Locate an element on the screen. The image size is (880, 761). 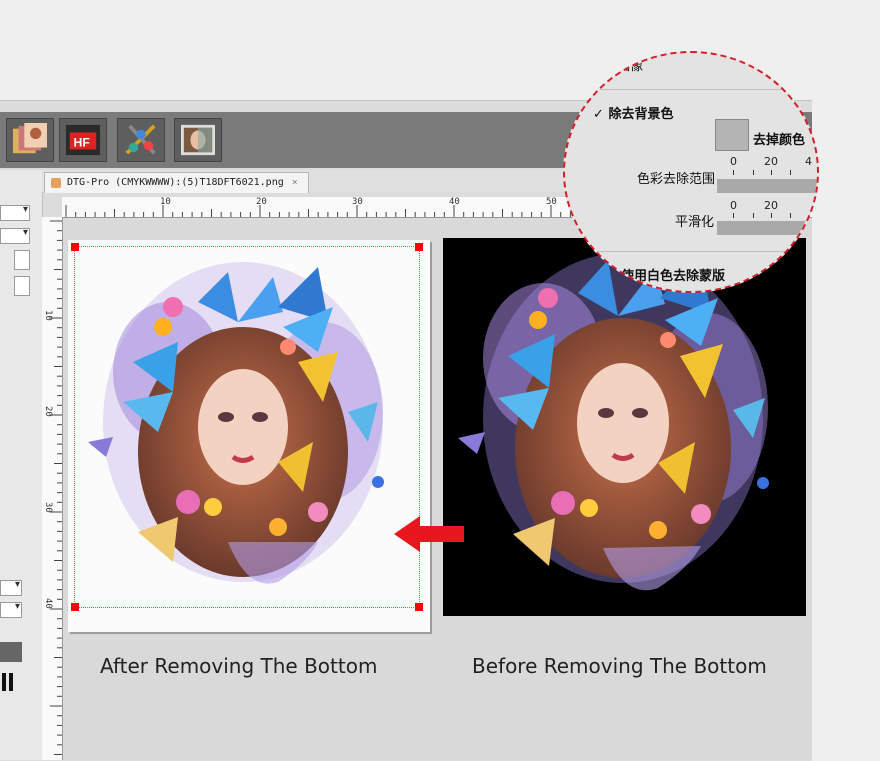
pause-icon-bar is located at coordinates (11, 682).